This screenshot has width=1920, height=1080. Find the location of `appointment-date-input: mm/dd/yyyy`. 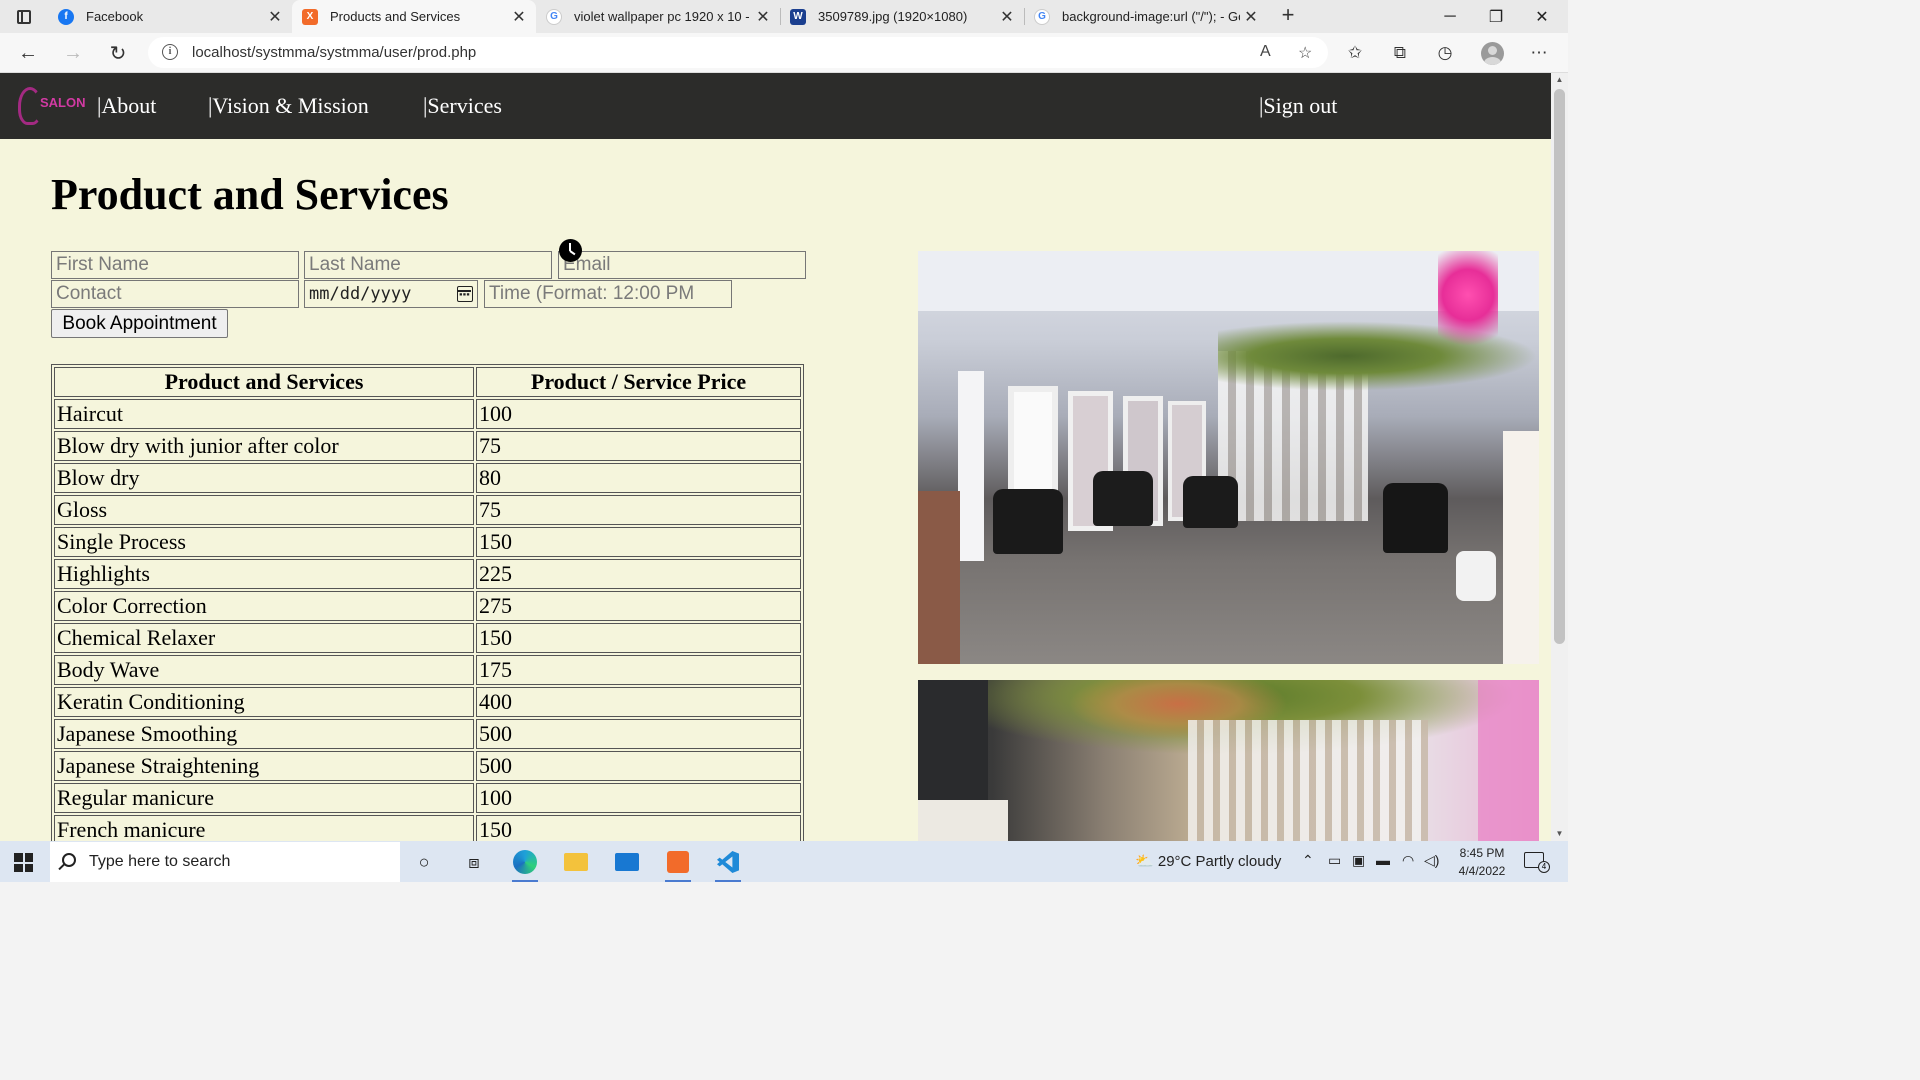

appointment-date-input: mm/dd/yyyy is located at coordinates (391, 294).